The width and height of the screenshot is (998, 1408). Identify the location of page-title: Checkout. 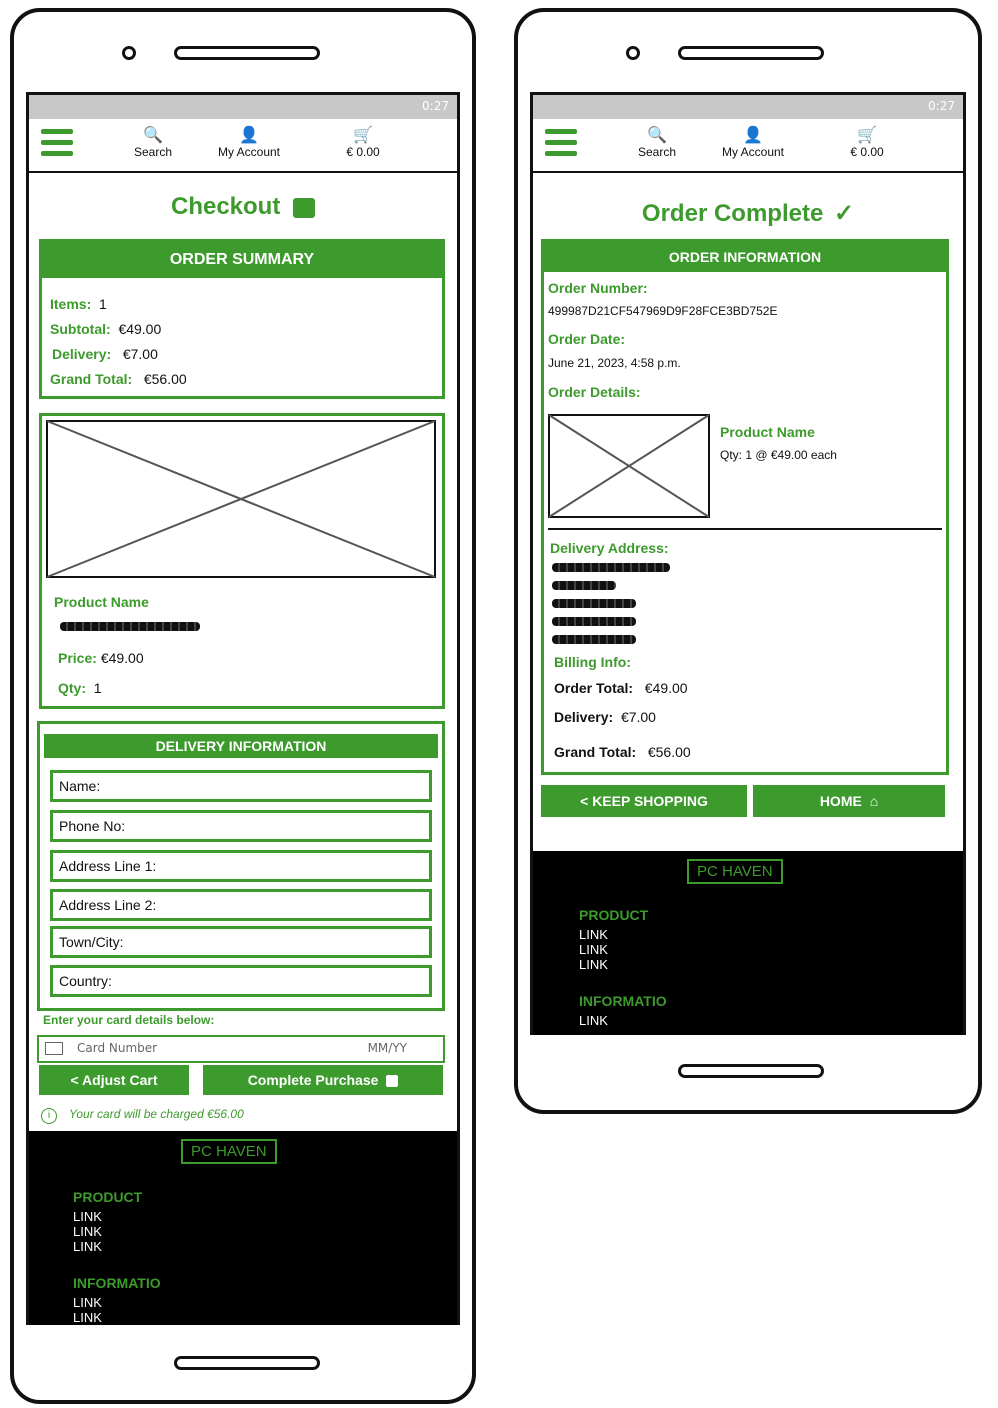
(243, 207).